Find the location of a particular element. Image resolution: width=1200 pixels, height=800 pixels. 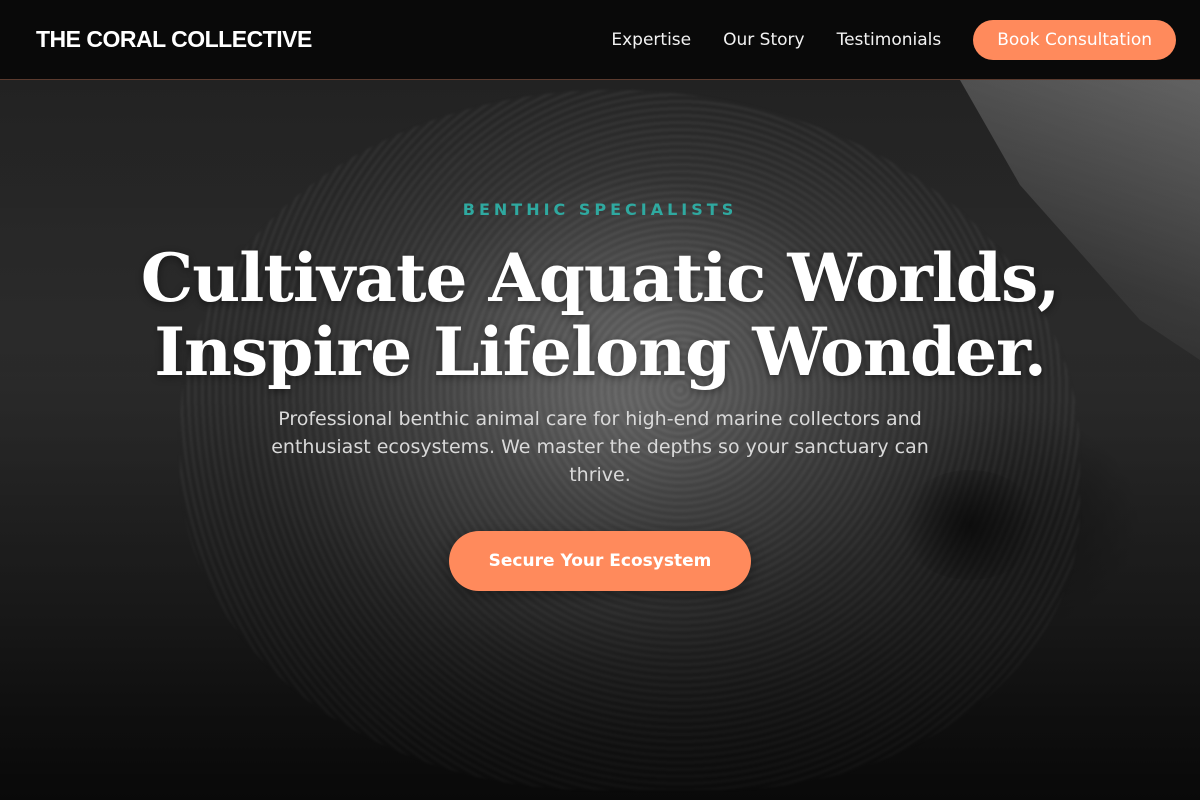

nav-link-expertise: Expertise is located at coordinates (651, 40).